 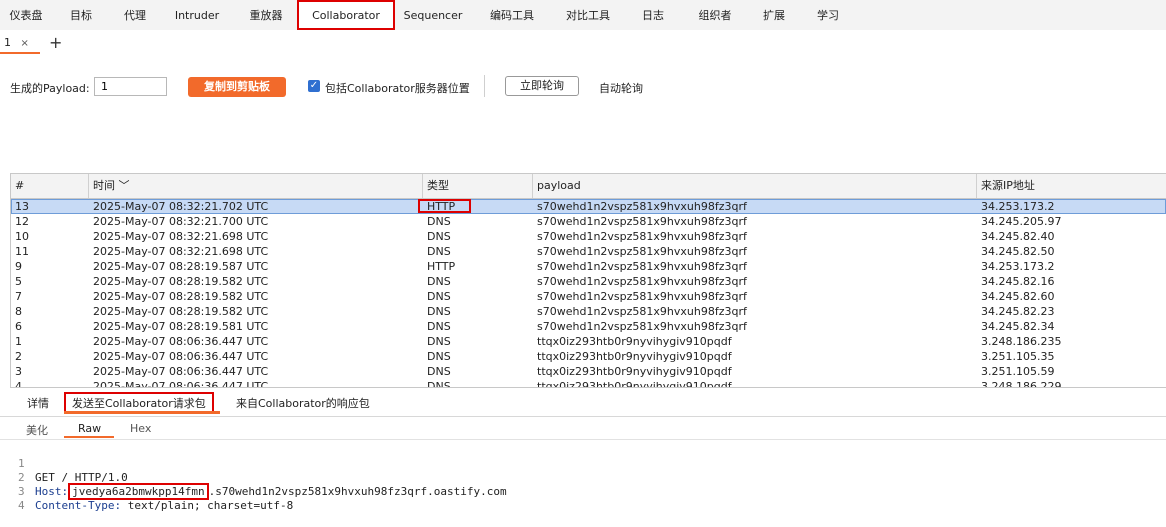 What do you see at coordinates (478, 186) in the screenshot?
I see `column-header: 类型` at bounding box center [478, 186].